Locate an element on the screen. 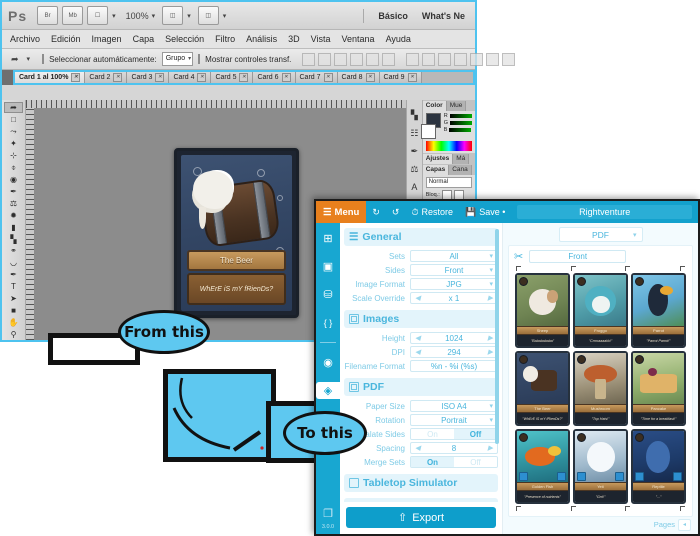  mini-bridge-button: Mb is located at coordinates (73, 15).